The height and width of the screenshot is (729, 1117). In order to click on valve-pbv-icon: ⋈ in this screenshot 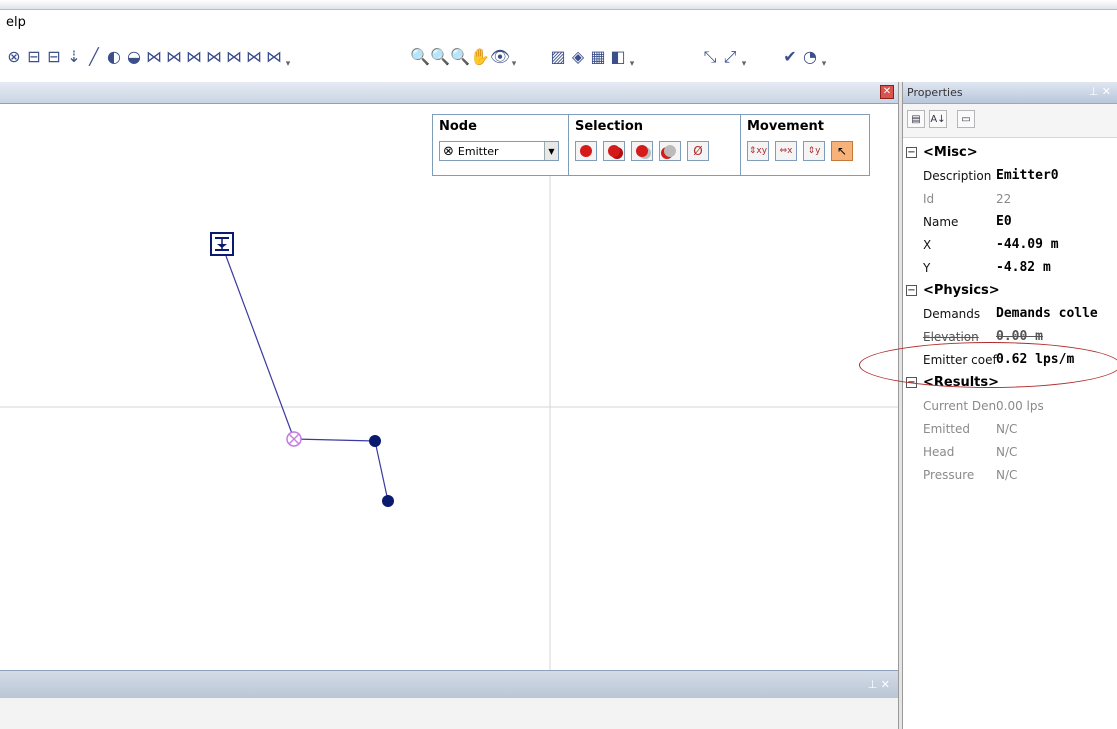, I will do `click(194, 57)`.